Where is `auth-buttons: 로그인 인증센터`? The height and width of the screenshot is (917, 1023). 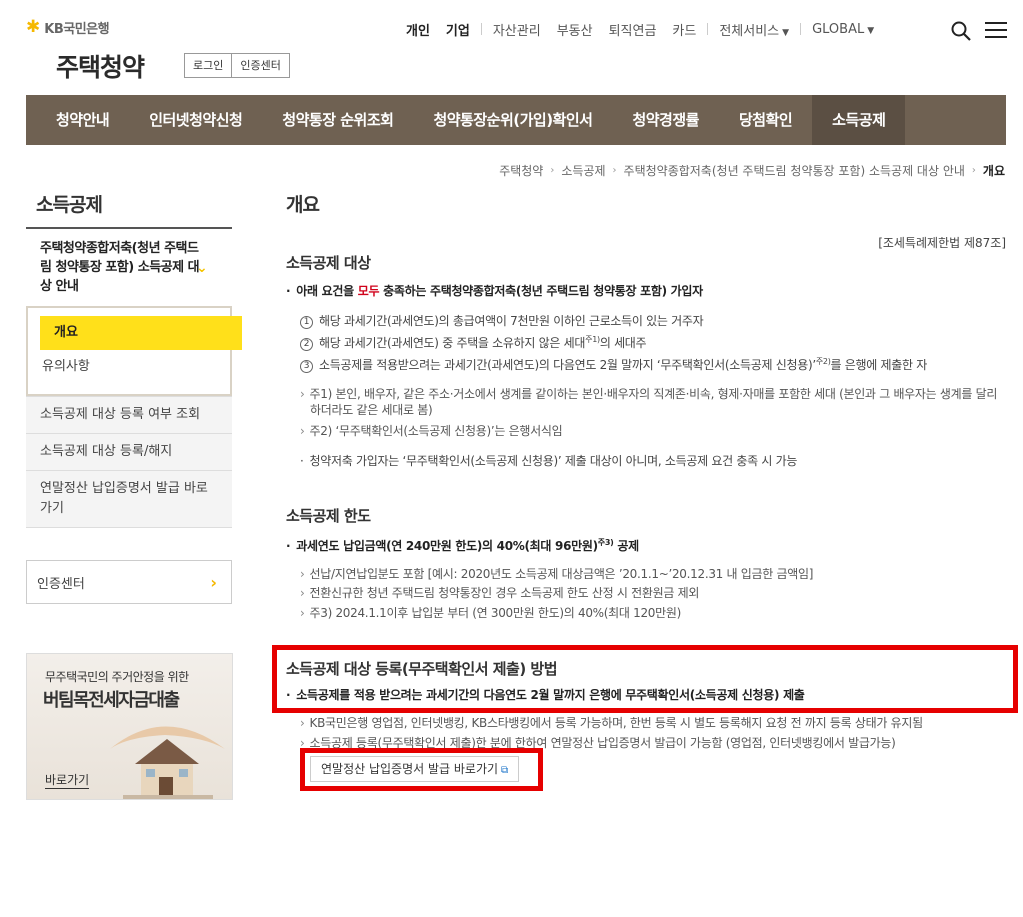
auth-buttons: 로그인 인증센터 is located at coordinates (237, 65).